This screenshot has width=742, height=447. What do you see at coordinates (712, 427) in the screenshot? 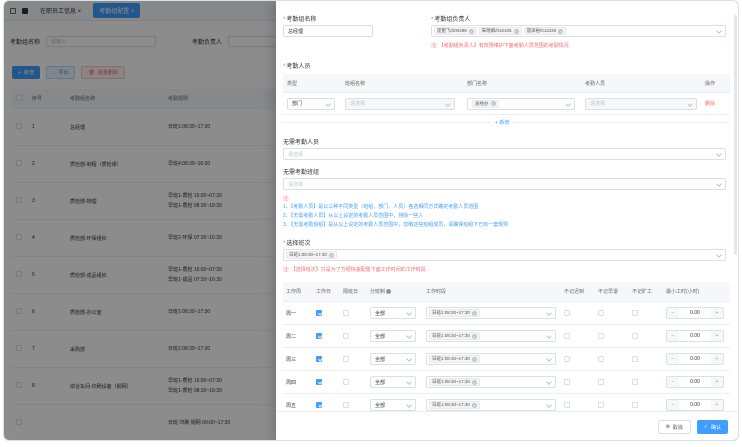
I see `confirm-button: ✓ 确认` at bounding box center [712, 427].